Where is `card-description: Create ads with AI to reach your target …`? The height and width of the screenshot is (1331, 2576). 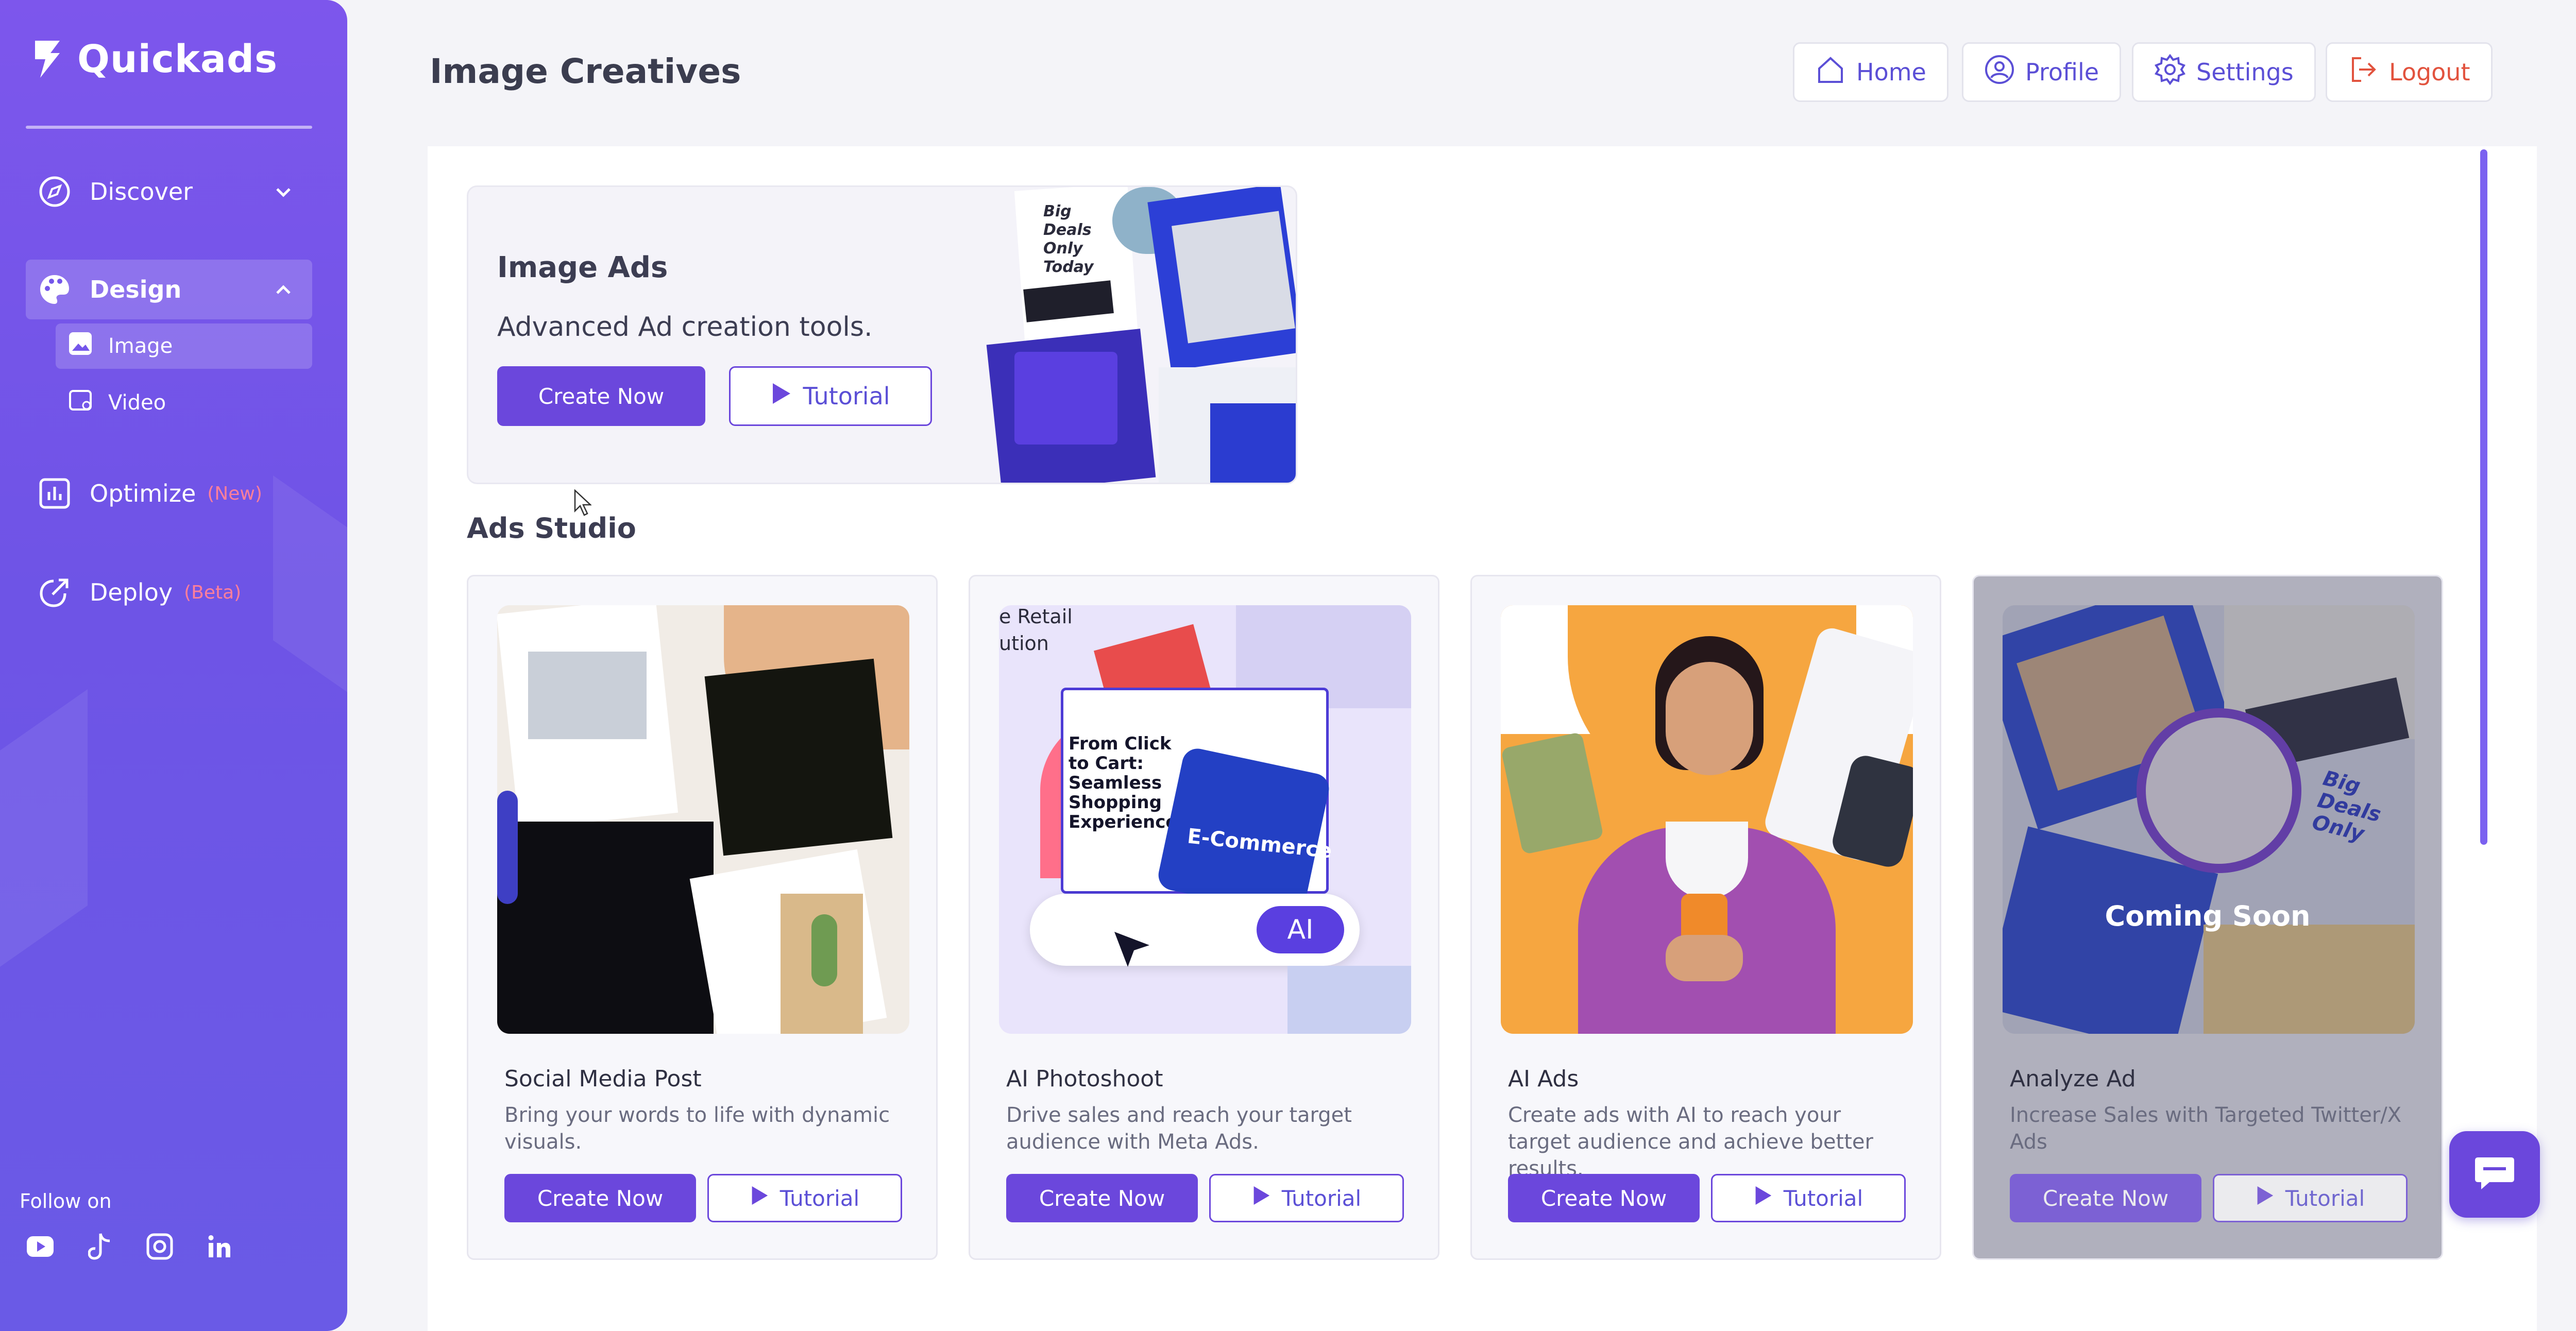
card-description: Create ads with AI to reach your target … is located at coordinates (1690, 1142).